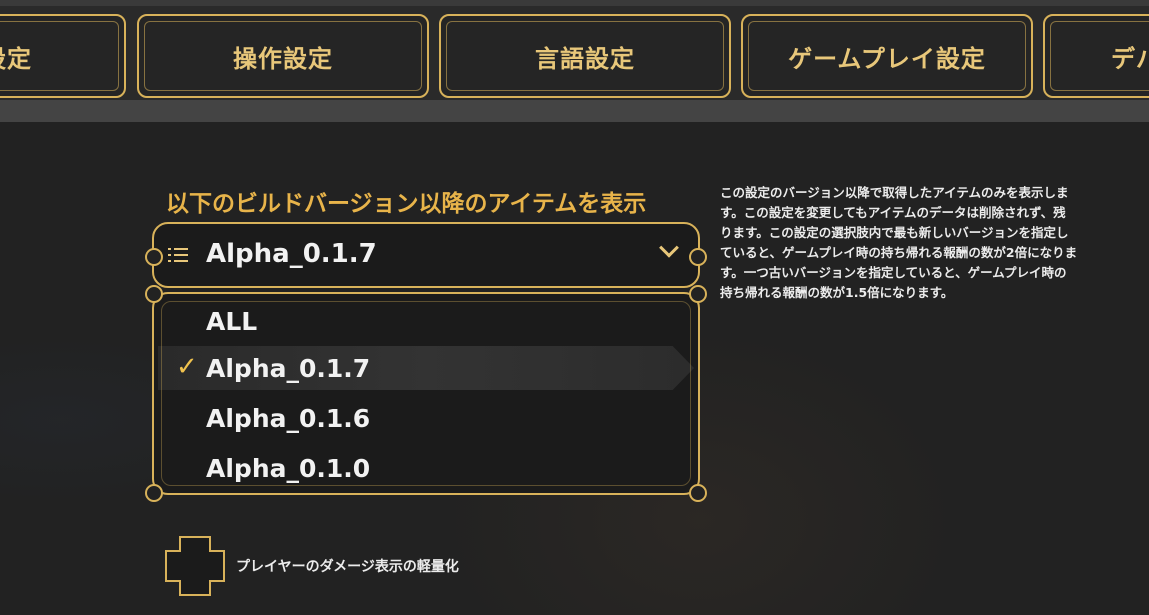 The height and width of the screenshot is (615, 1149). What do you see at coordinates (288, 368) in the screenshot?
I see `option-label: Alpha_0.1.7` at bounding box center [288, 368].